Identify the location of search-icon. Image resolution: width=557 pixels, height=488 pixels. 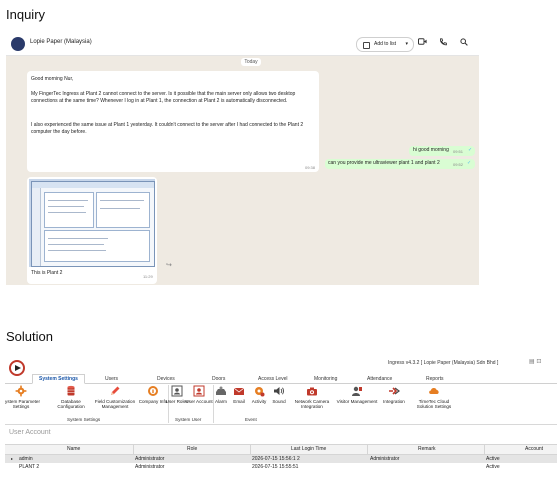
(464, 43).